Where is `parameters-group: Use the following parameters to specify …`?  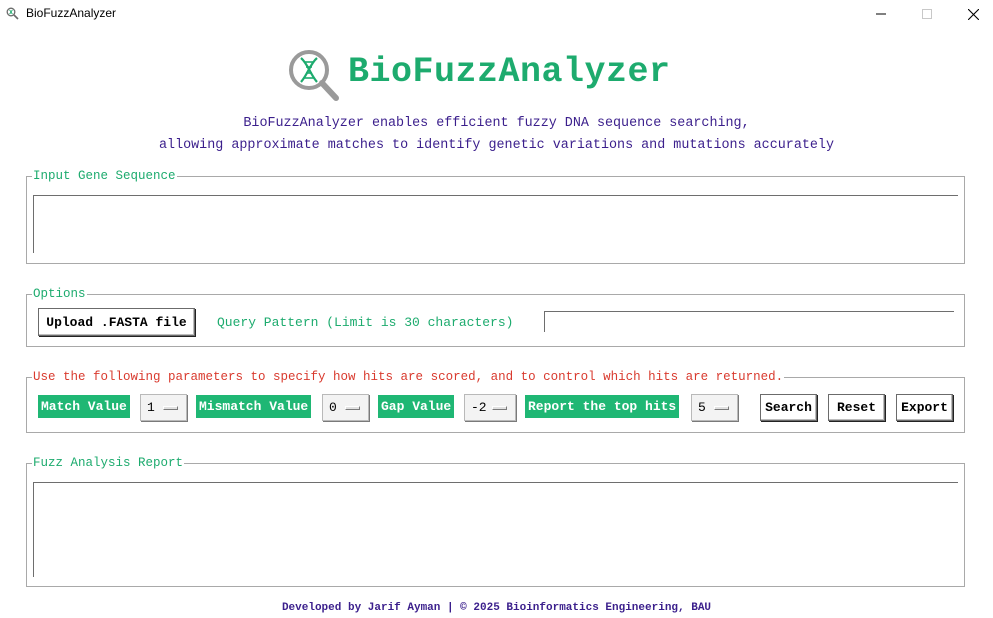
parameters-group: Use the following parameters to specify … is located at coordinates (495, 401).